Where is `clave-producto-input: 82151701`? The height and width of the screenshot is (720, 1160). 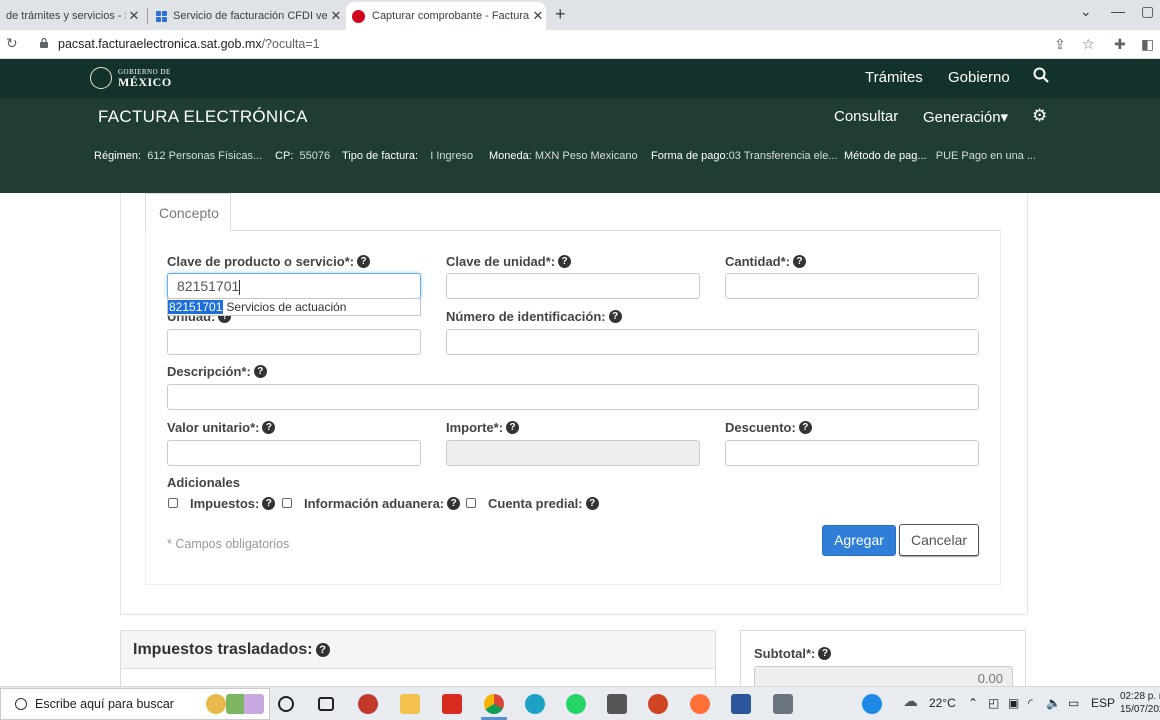 clave-producto-input: 82151701 is located at coordinates (294, 286).